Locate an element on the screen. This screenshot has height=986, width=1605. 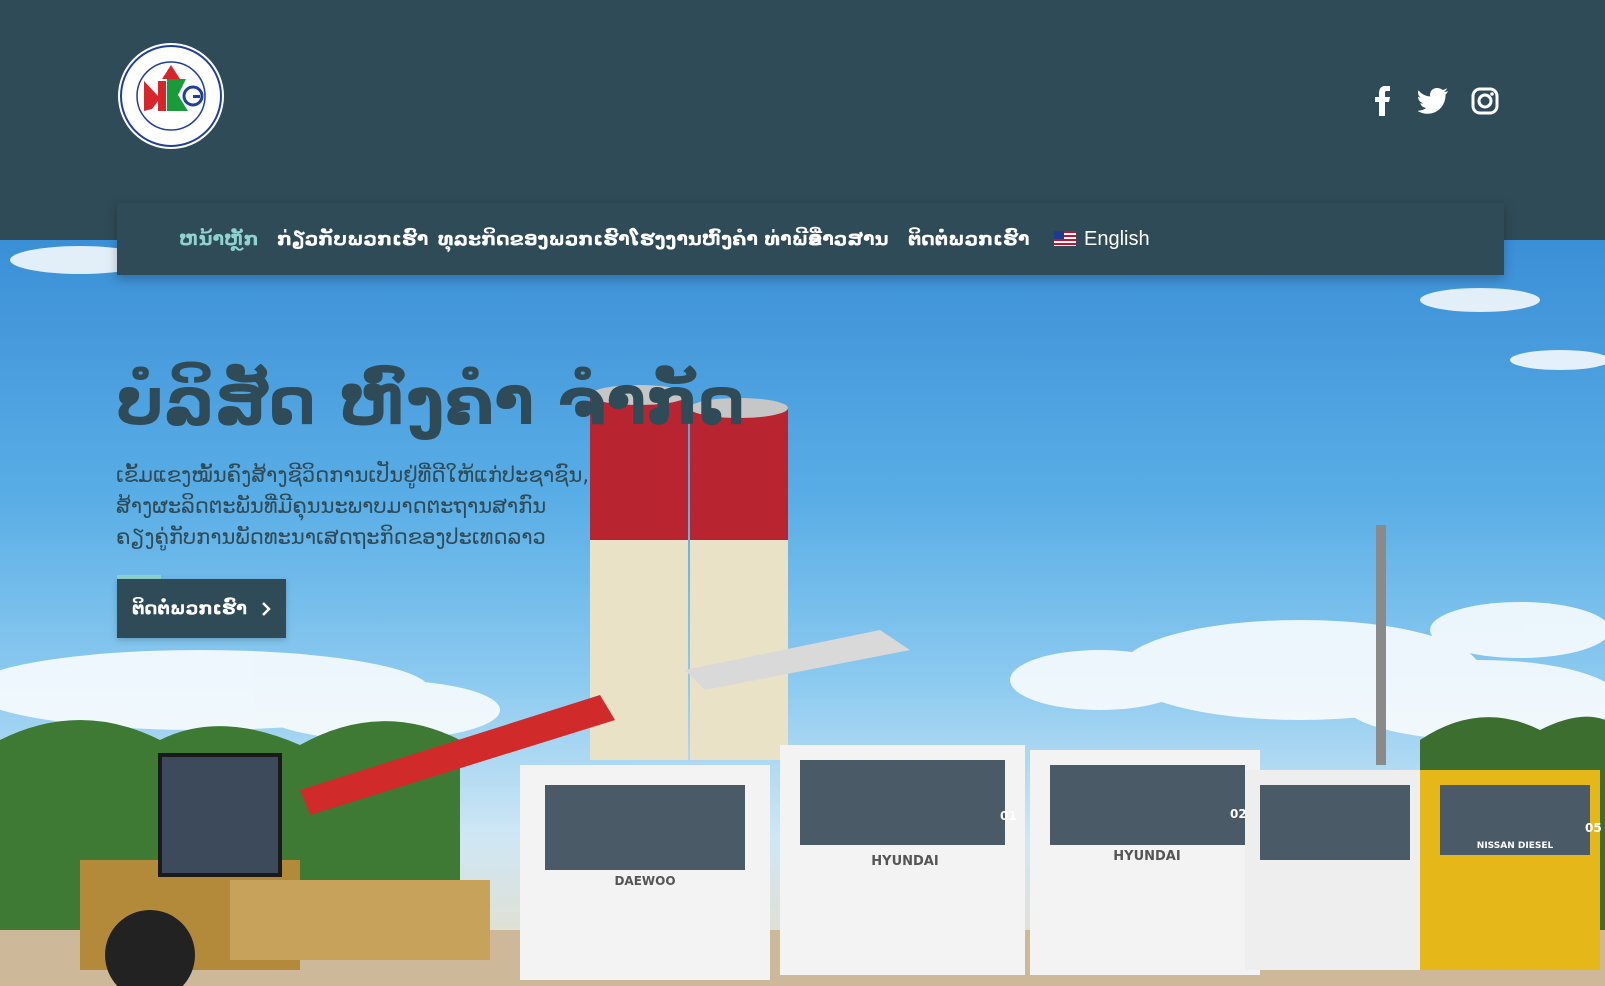
nav-item-factory: ໂຮງງານຫົງຄຳ ທ່າພີອີ is located at coordinates (726, 239).